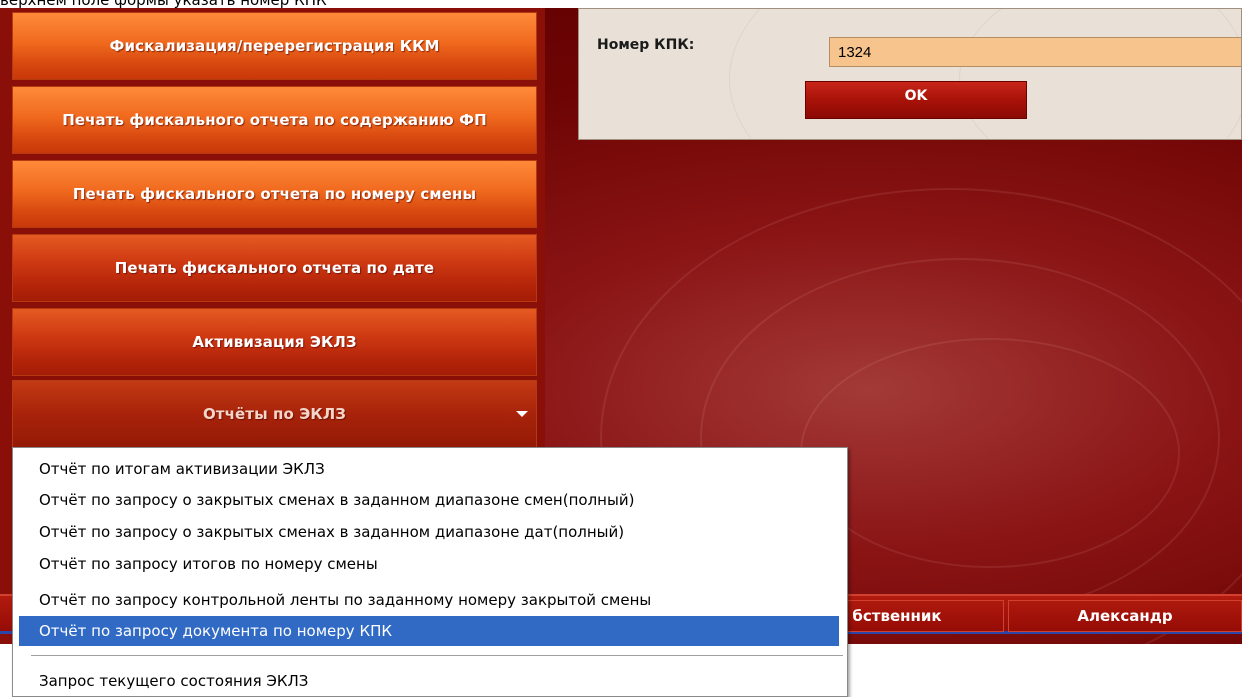 The image size is (1242, 697). I want to click on menu-item-kpk-document-report: Отчёт по запросу документа по номеру КПК, so click(429, 631).